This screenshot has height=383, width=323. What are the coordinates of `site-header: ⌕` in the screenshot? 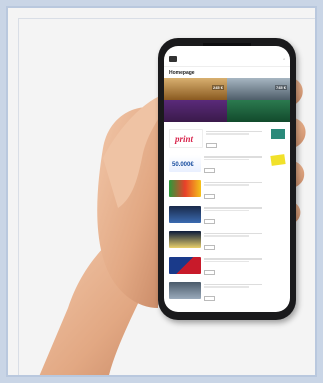 It's located at (227, 59).